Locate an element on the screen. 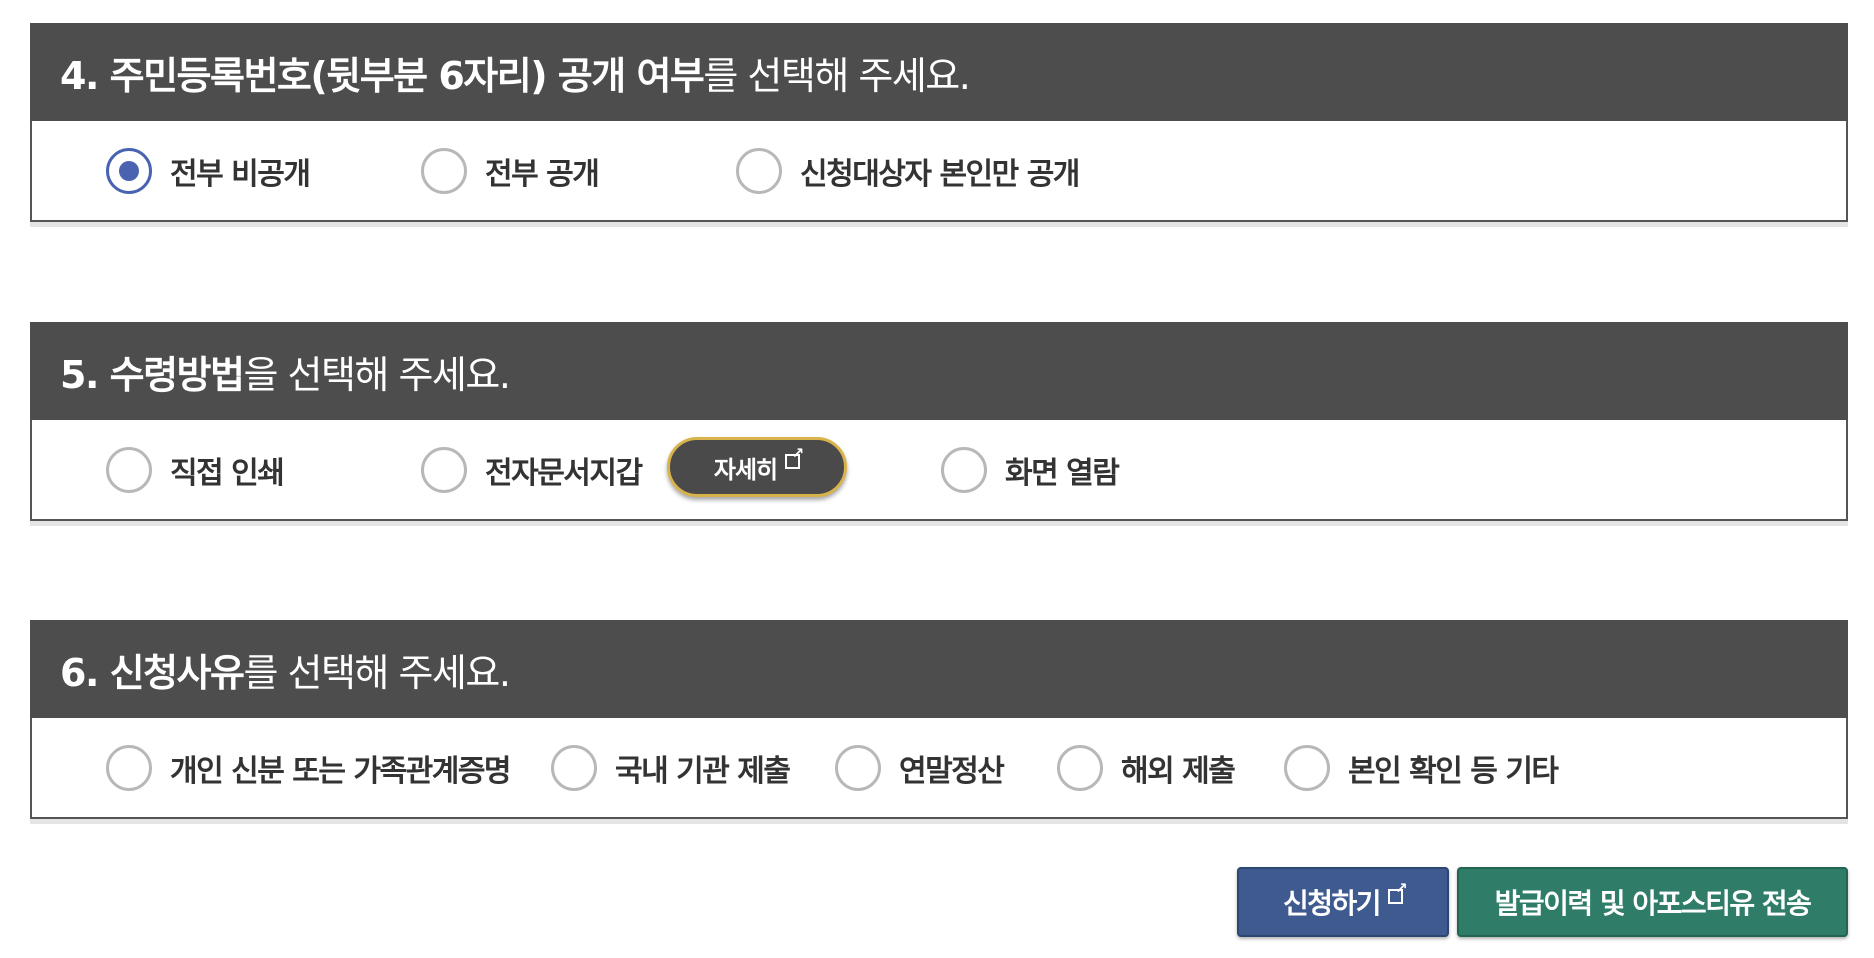 The image size is (1874, 958). radio-option-other: 본인 확인 등 기타 is located at coordinates (1421, 767).